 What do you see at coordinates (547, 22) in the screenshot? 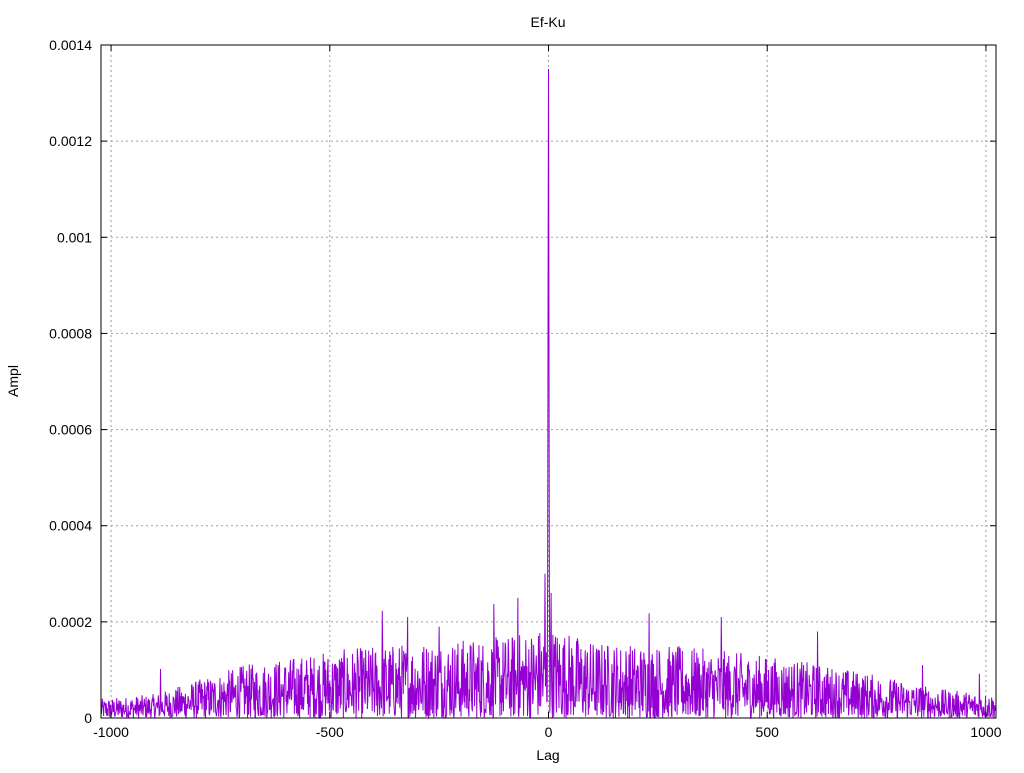
I see `chart-title: Ef-Ku` at bounding box center [547, 22].